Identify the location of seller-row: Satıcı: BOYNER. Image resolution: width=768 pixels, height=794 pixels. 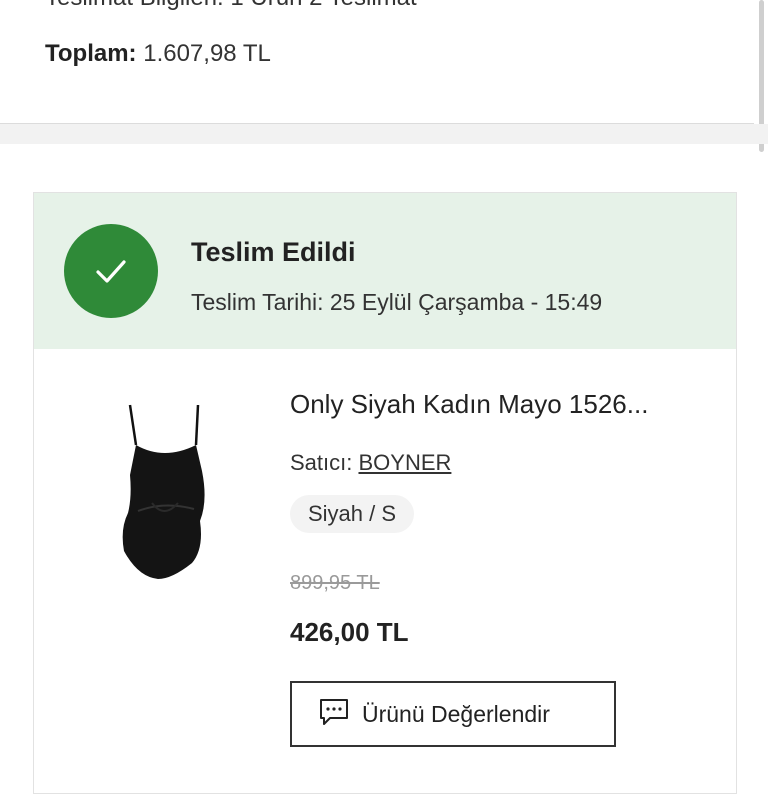
(370, 463).